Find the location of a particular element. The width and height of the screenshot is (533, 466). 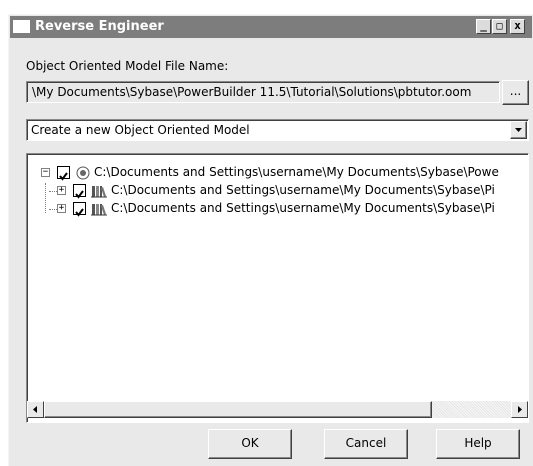

cancel-button: Cancel is located at coordinates (366, 444).